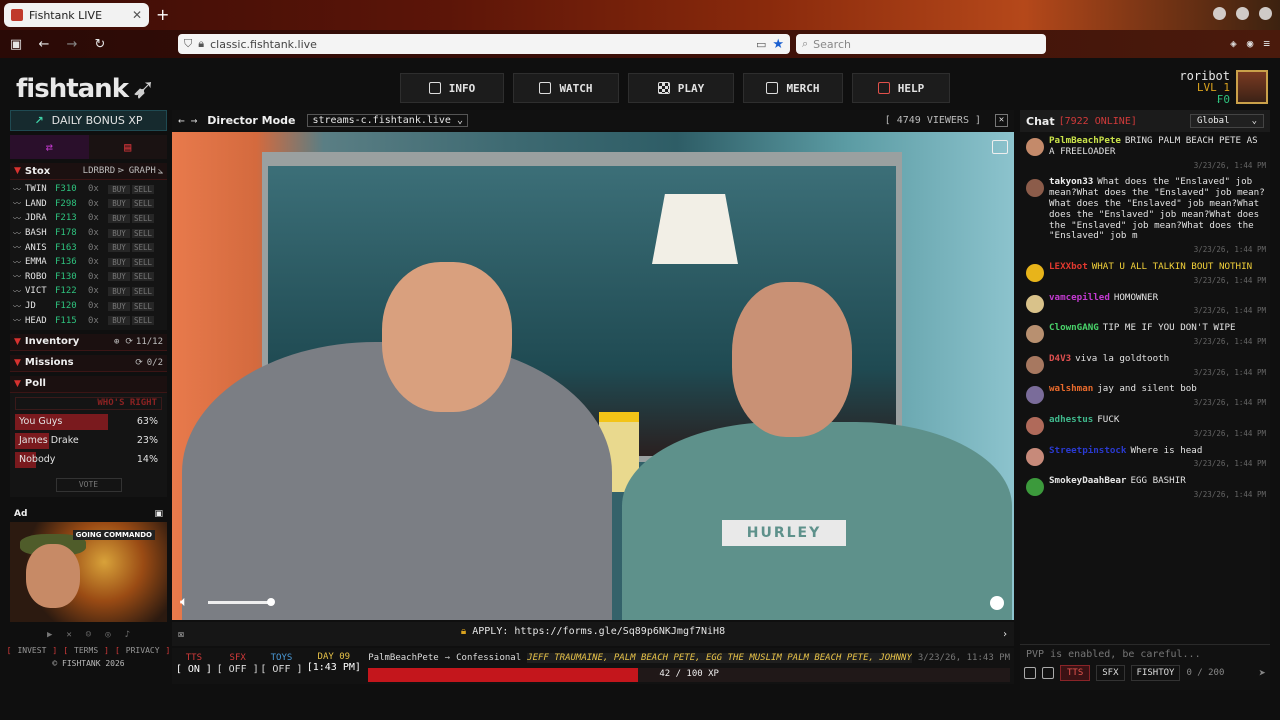 The height and width of the screenshot is (720, 1280). What do you see at coordinates (194, 120) in the screenshot?
I see `next-stream-icon: →` at bounding box center [194, 120].